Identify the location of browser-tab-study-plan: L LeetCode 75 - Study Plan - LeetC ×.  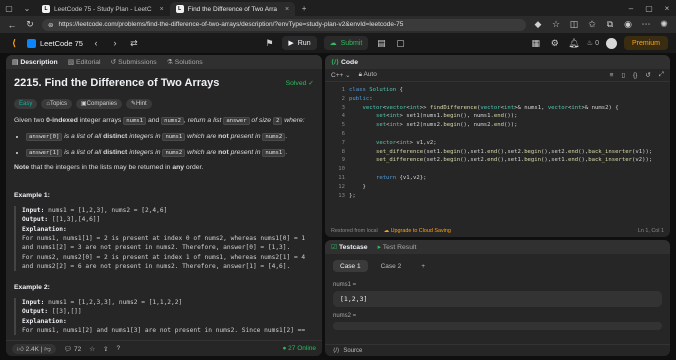
(103, 9).